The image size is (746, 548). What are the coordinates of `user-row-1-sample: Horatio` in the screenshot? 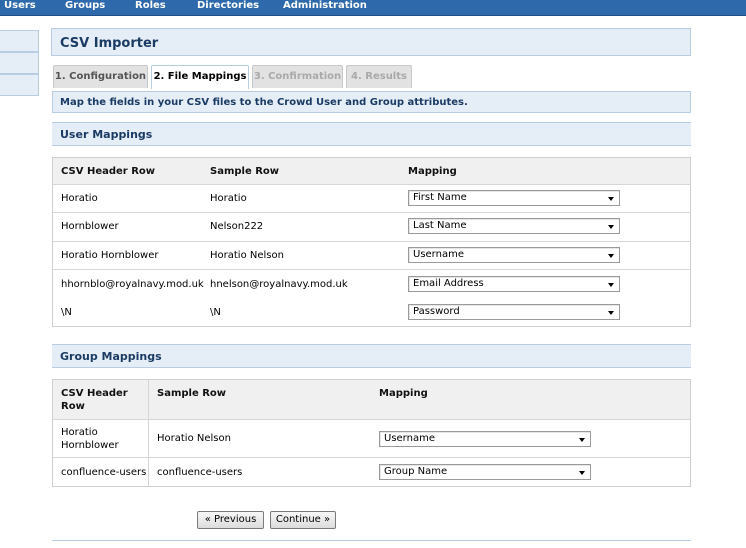 It's located at (228, 198).